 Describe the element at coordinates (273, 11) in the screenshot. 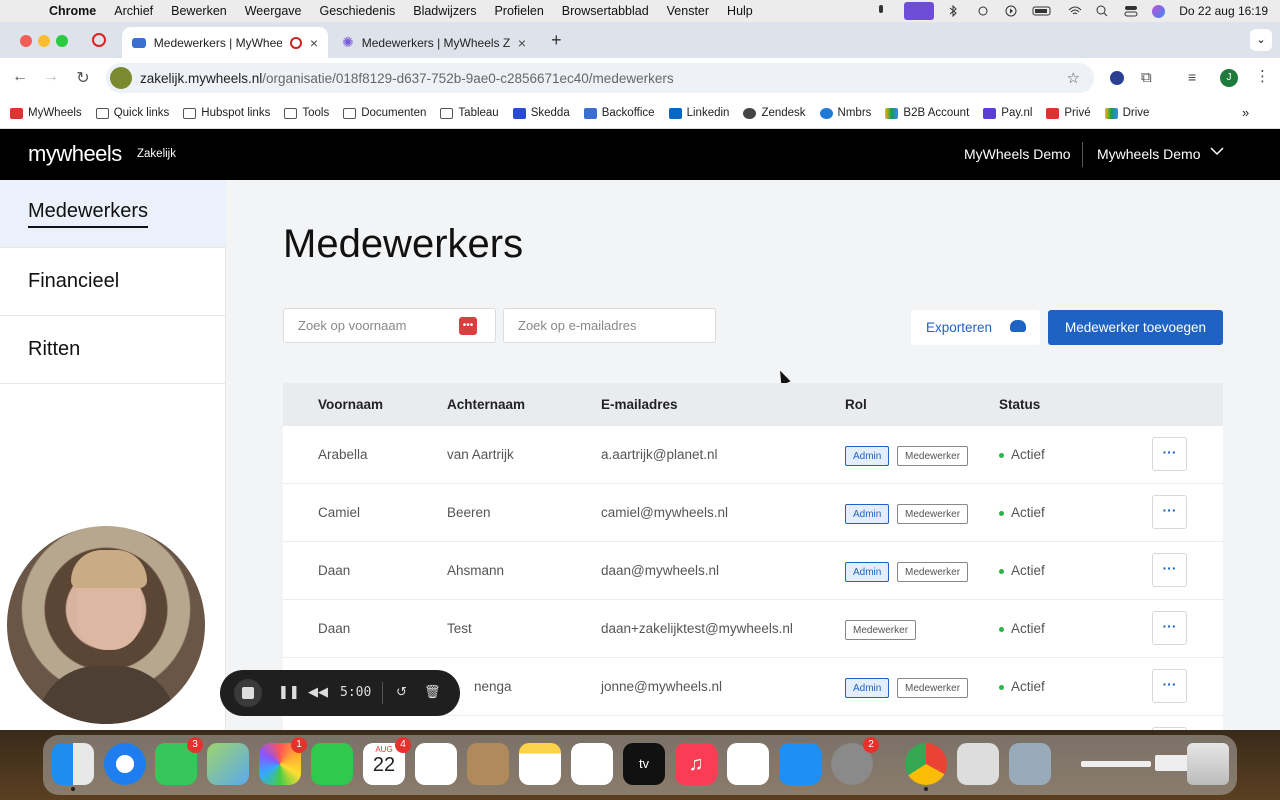

I see `menu-weergave: Weergave` at that location.